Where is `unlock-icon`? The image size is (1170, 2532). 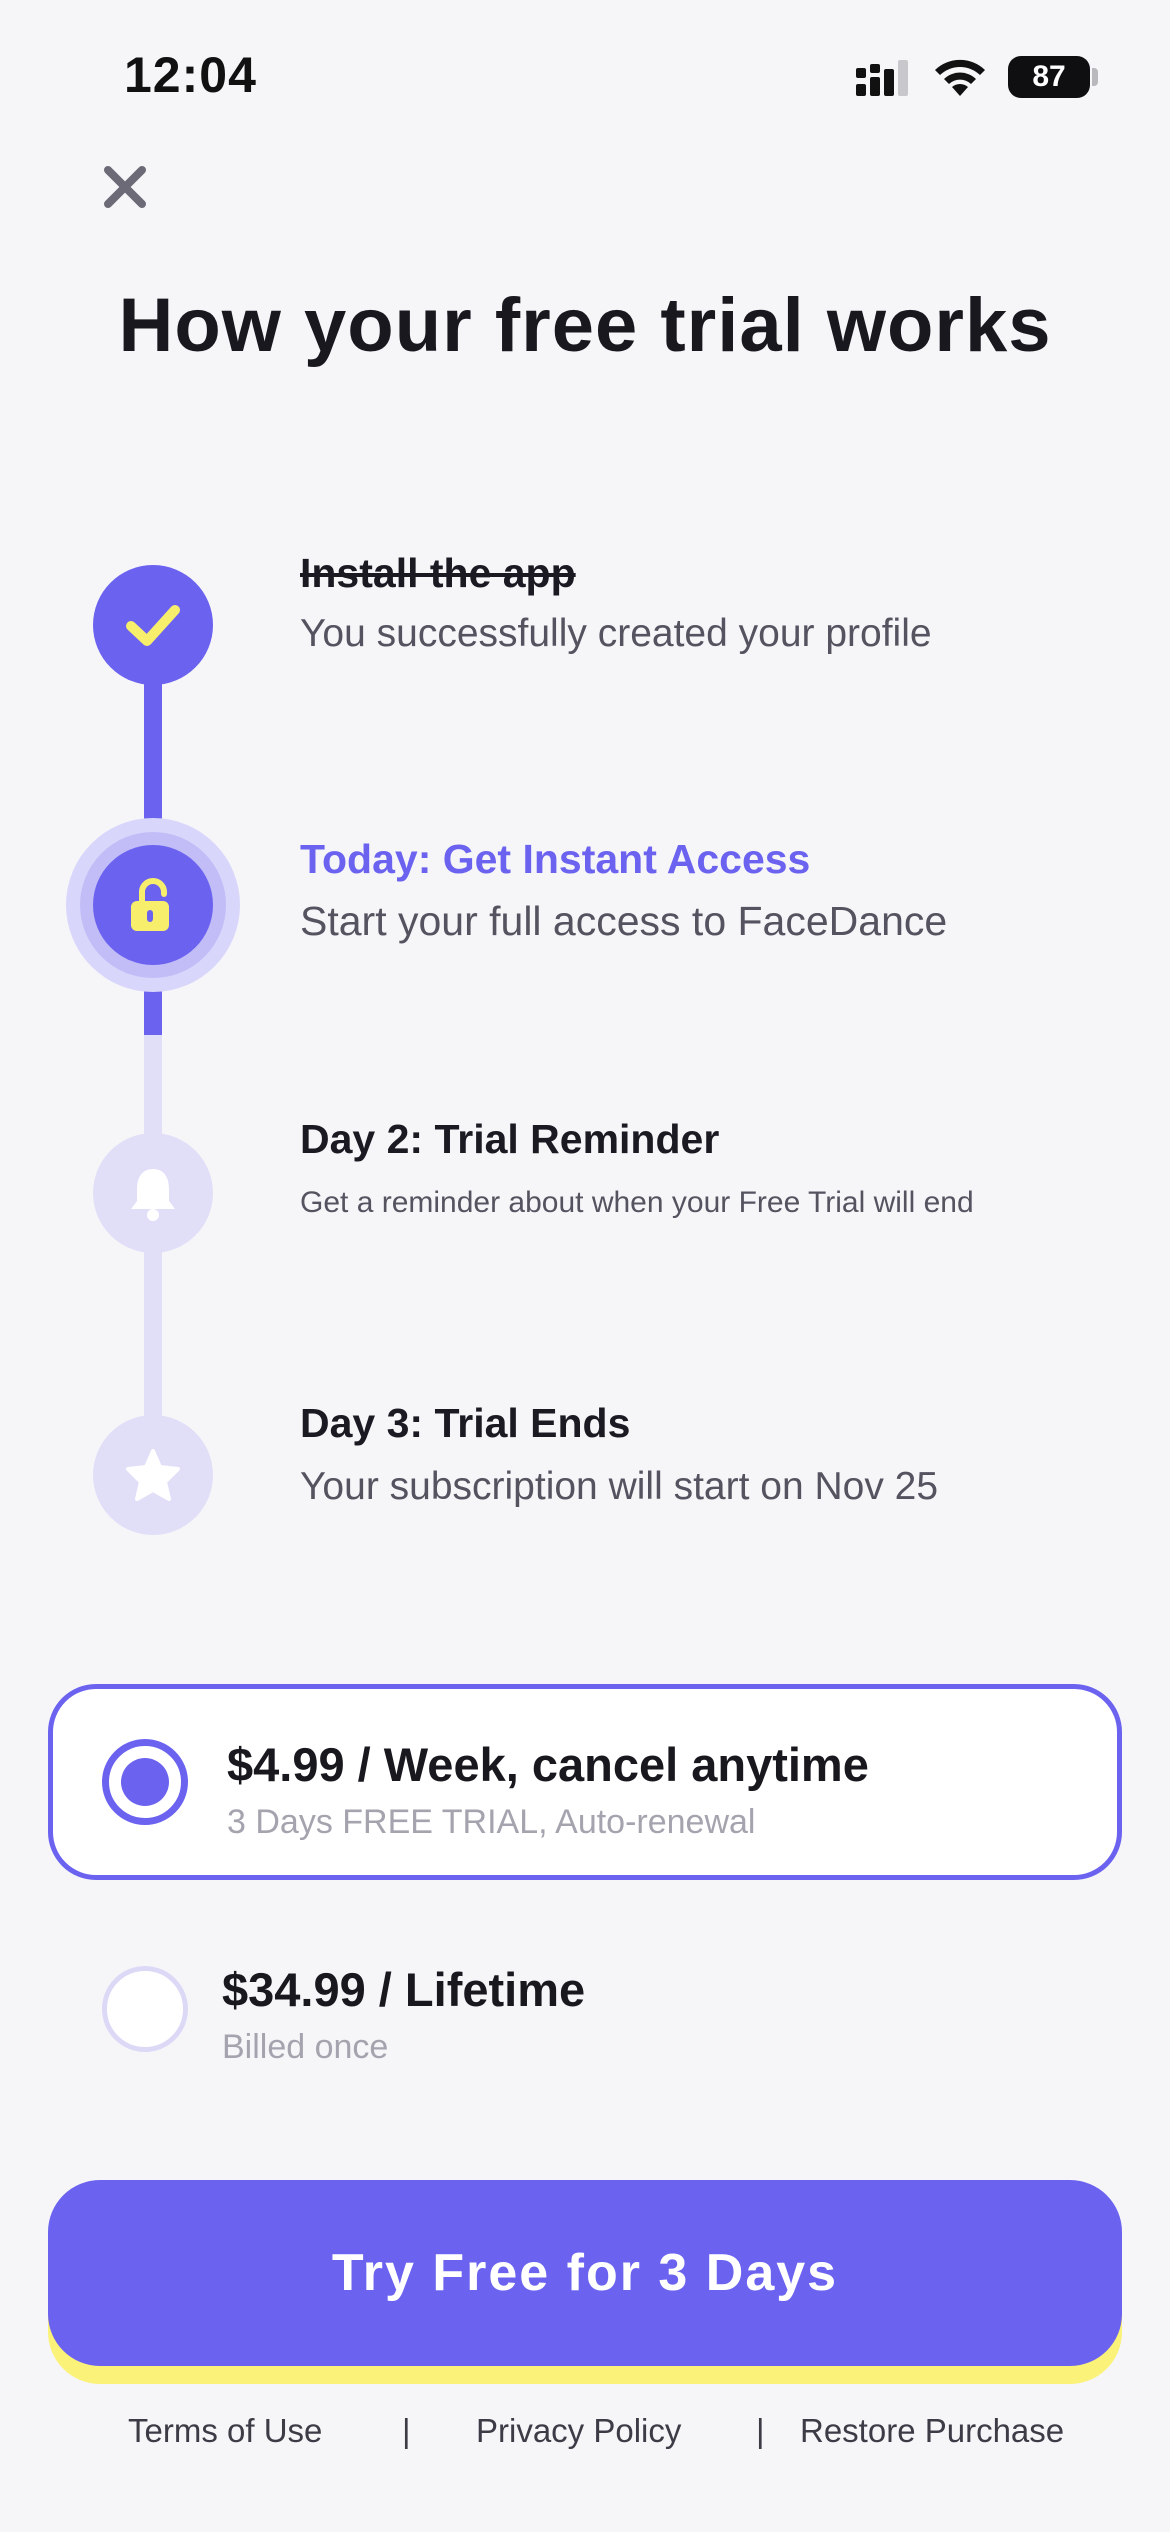 unlock-icon is located at coordinates (150, 904).